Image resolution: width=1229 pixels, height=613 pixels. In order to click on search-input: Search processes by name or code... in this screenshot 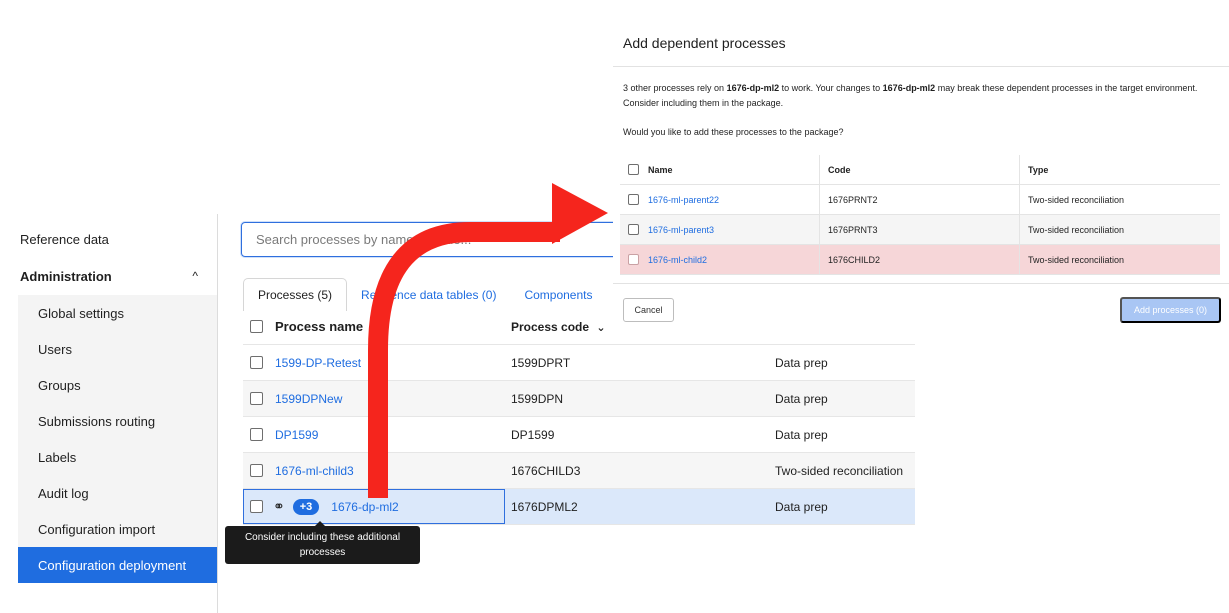, I will do `click(431, 239)`.